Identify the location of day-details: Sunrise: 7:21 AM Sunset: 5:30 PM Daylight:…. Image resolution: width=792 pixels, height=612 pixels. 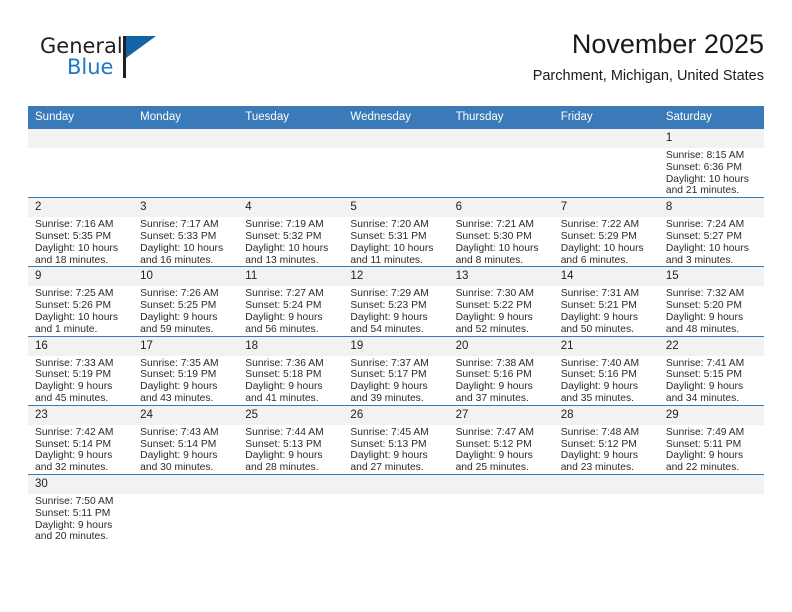
(501, 241).